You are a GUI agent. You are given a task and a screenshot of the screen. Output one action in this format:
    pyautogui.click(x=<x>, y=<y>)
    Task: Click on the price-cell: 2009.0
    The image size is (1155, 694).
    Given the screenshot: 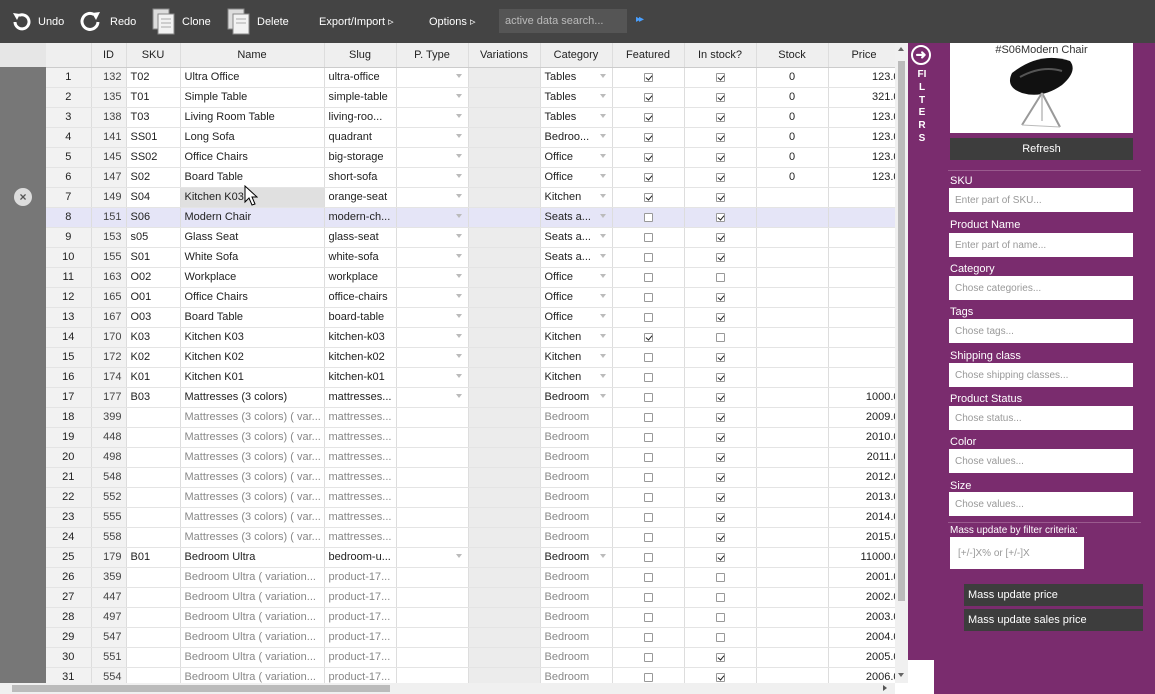 What is the action you would take?
    pyautogui.click(x=861, y=417)
    